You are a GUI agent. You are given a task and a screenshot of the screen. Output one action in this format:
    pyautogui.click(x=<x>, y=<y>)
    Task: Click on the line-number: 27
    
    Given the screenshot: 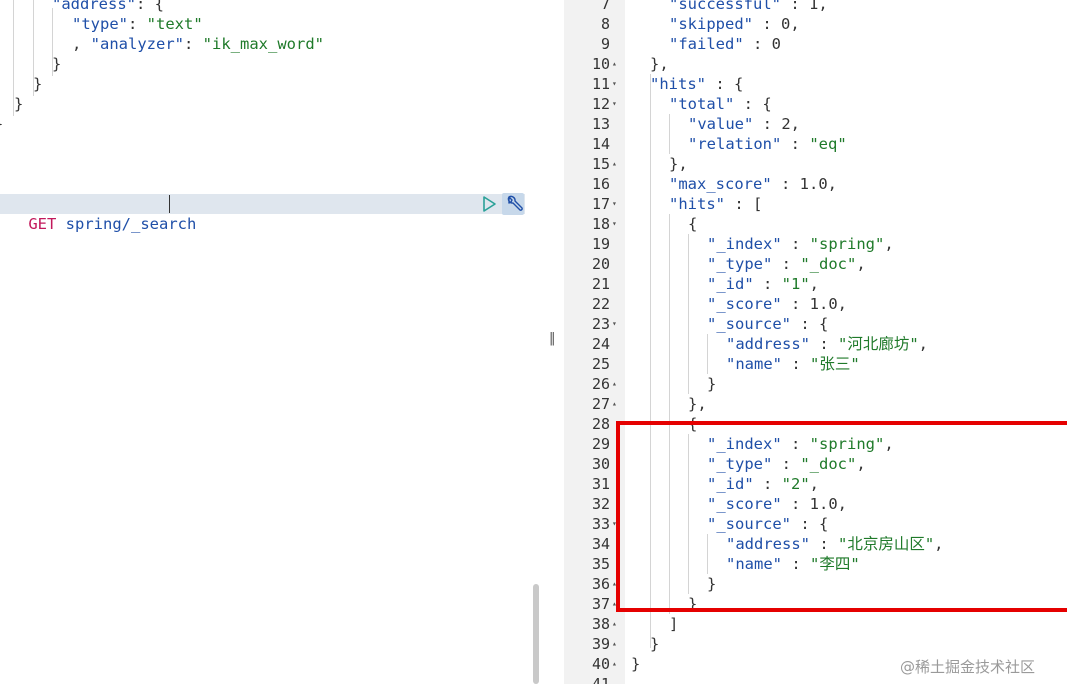 What is the action you would take?
    pyautogui.click(x=600, y=404)
    